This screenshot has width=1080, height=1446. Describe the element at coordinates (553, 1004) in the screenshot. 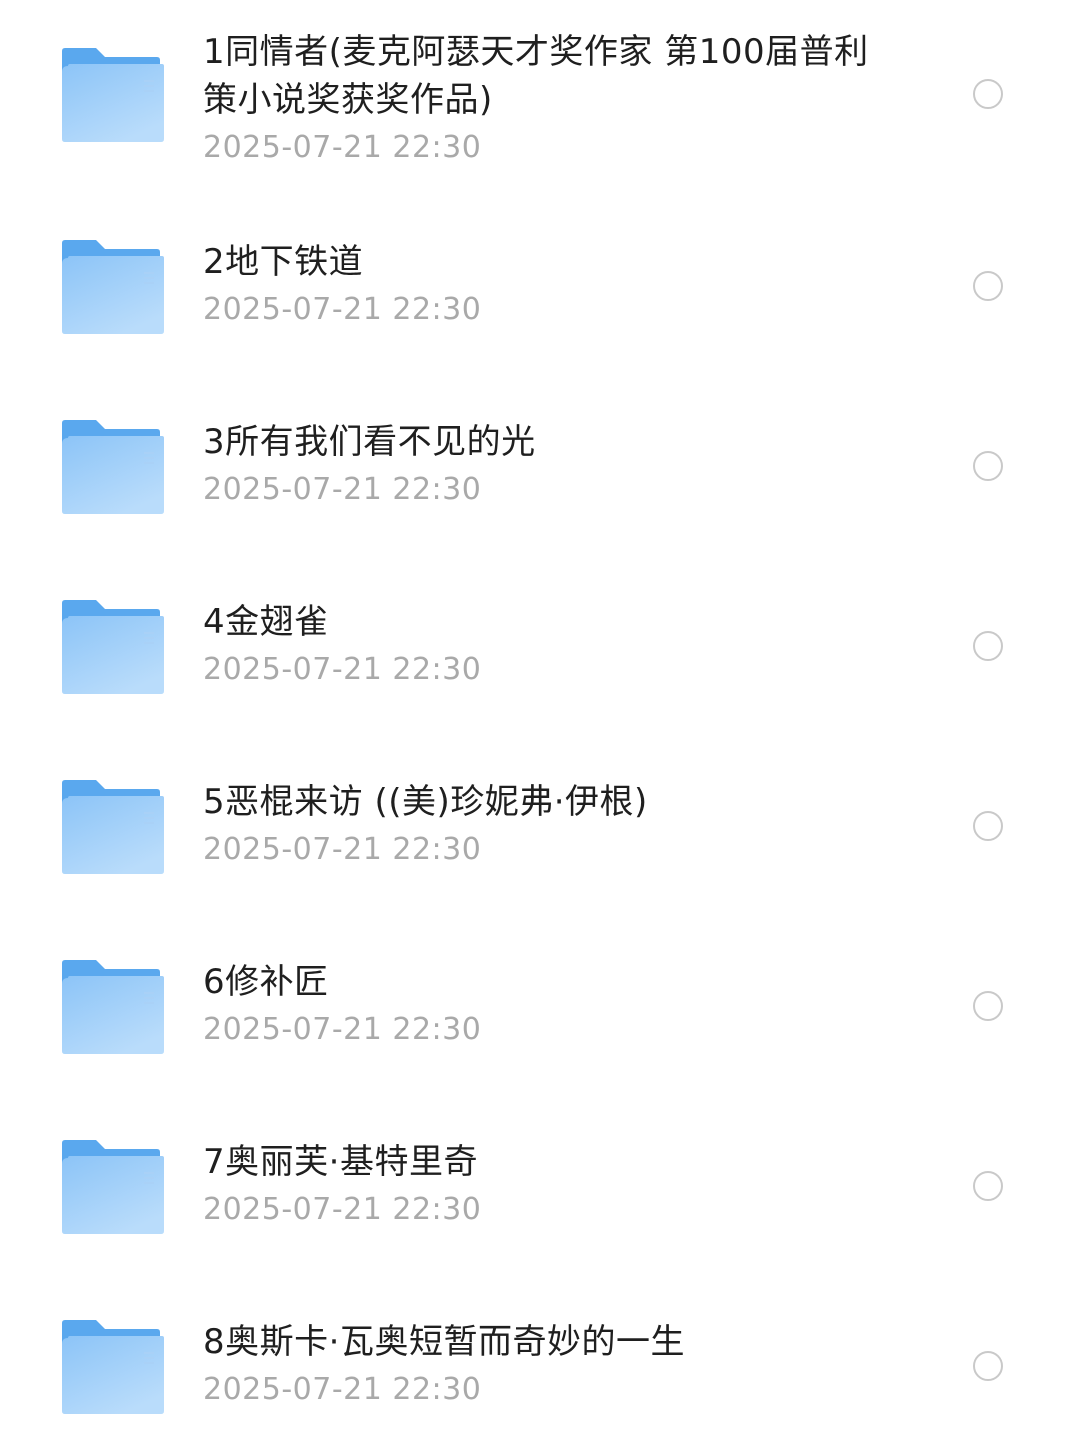

I see `folder-text: 6修补匠 2025-07-21 22:30` at that location.